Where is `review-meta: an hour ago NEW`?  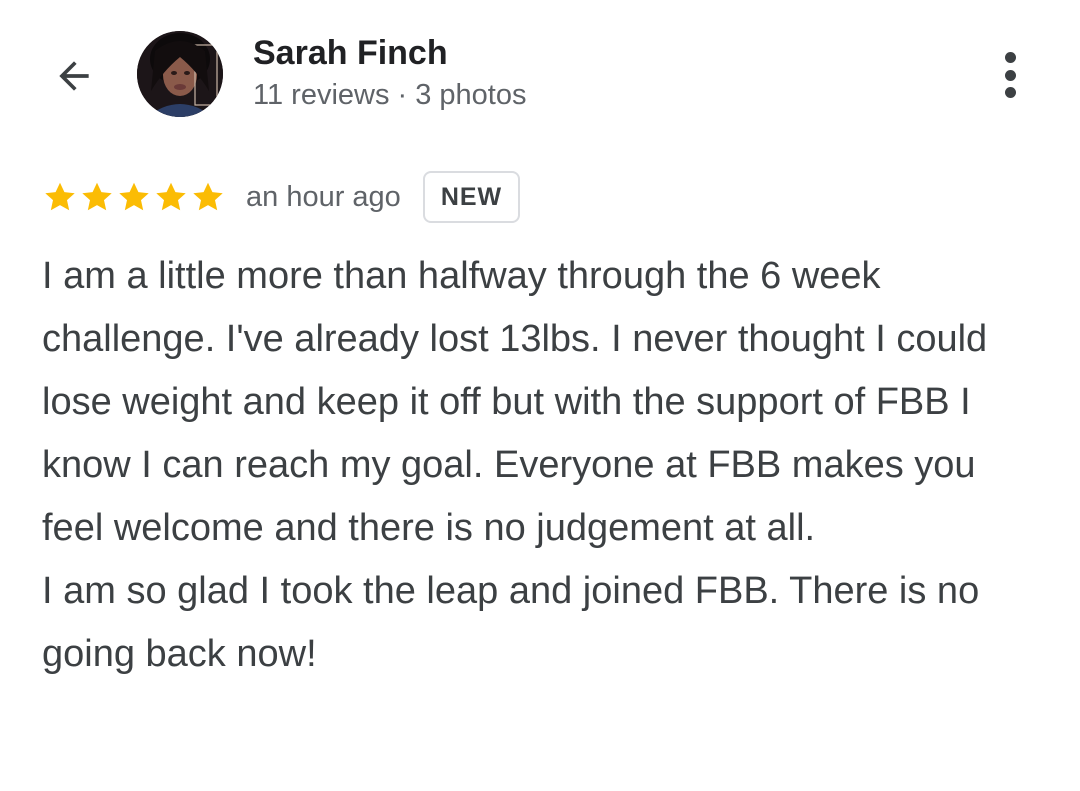 review-meta: an hour ago NEW is located at coordinates (281, 197).